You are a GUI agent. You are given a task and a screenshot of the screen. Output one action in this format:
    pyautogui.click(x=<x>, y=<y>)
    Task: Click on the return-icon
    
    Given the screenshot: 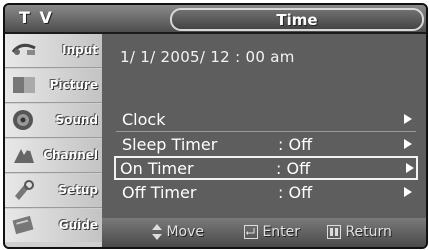 What is the action you would take?
    pyautogui.click(x=334, y=232)
    